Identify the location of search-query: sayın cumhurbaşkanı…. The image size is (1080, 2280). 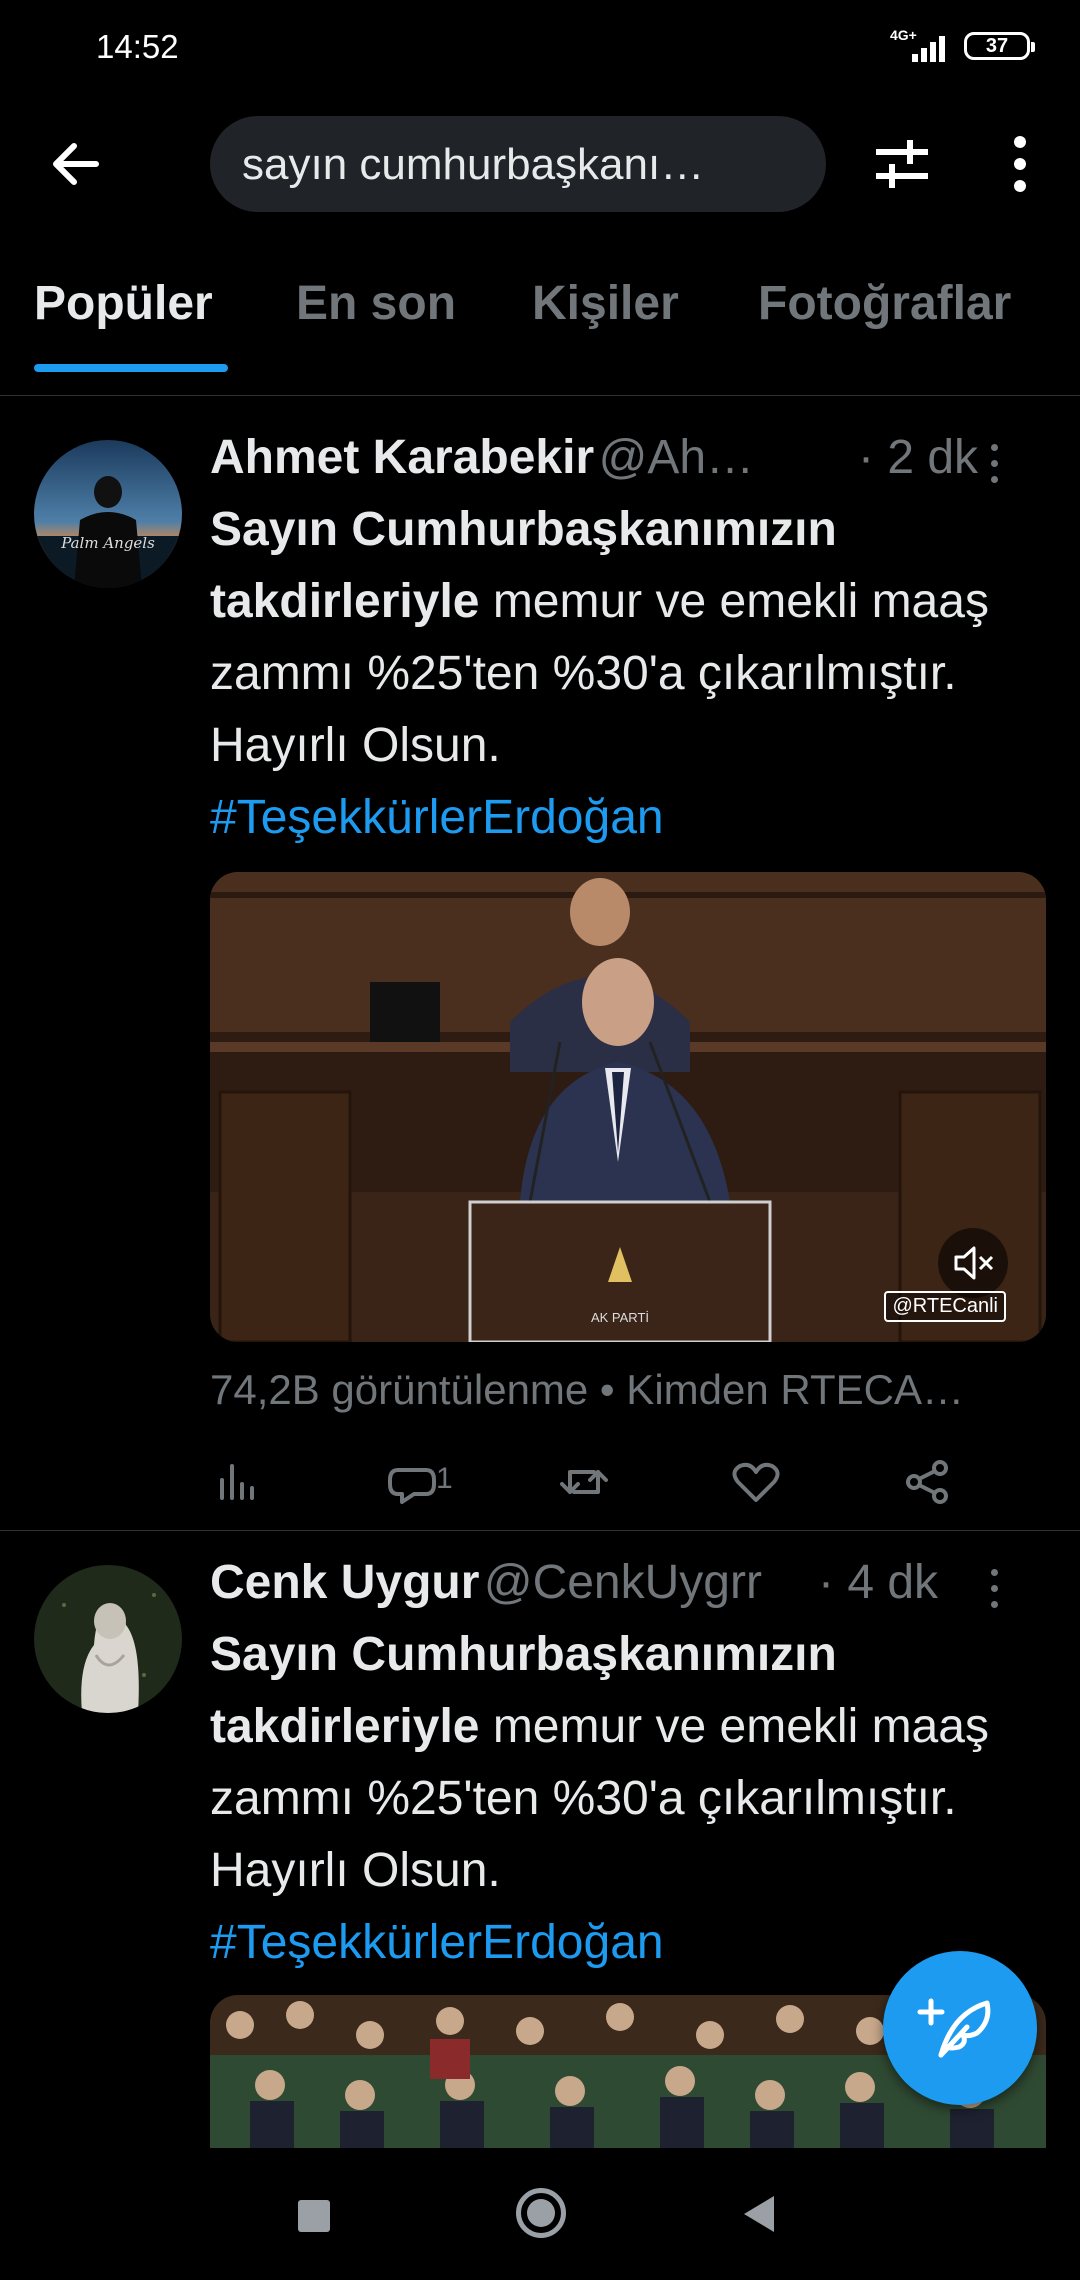
(473, 164).